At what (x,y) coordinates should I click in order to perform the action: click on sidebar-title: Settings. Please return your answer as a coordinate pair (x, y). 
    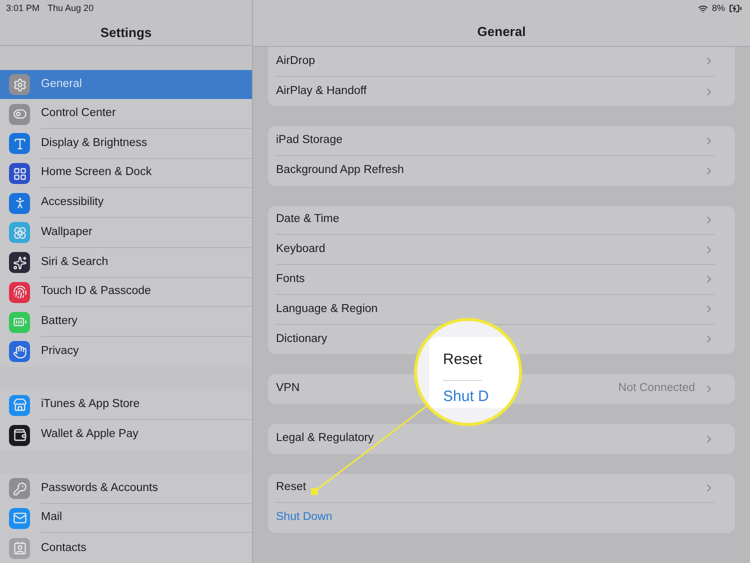
    Looking at the image, I should click on (126, 33).